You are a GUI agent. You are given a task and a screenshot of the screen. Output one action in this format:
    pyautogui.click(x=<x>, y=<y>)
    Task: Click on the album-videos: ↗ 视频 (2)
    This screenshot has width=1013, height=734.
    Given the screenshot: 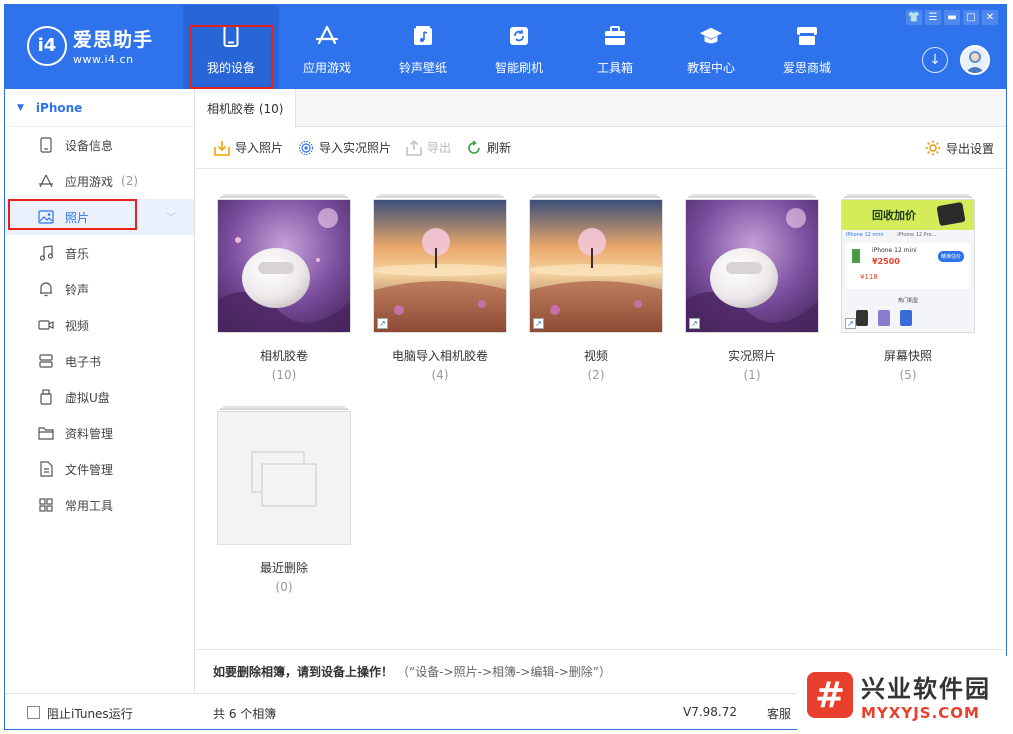 What is the action you would take?
    pyautogui.click(x=596, y=288)
    